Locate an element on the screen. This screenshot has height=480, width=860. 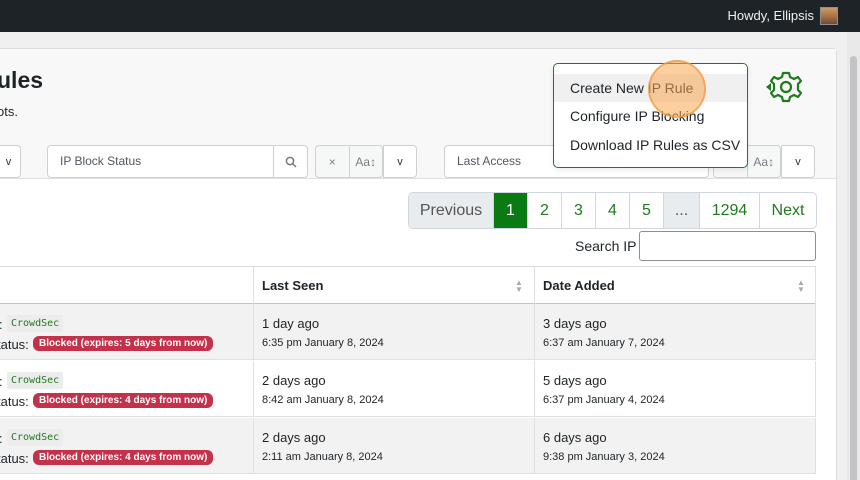
last-seen-cell: 2 days ago 2:11 am January 8, 2024 is located at coordinates (393, 446).